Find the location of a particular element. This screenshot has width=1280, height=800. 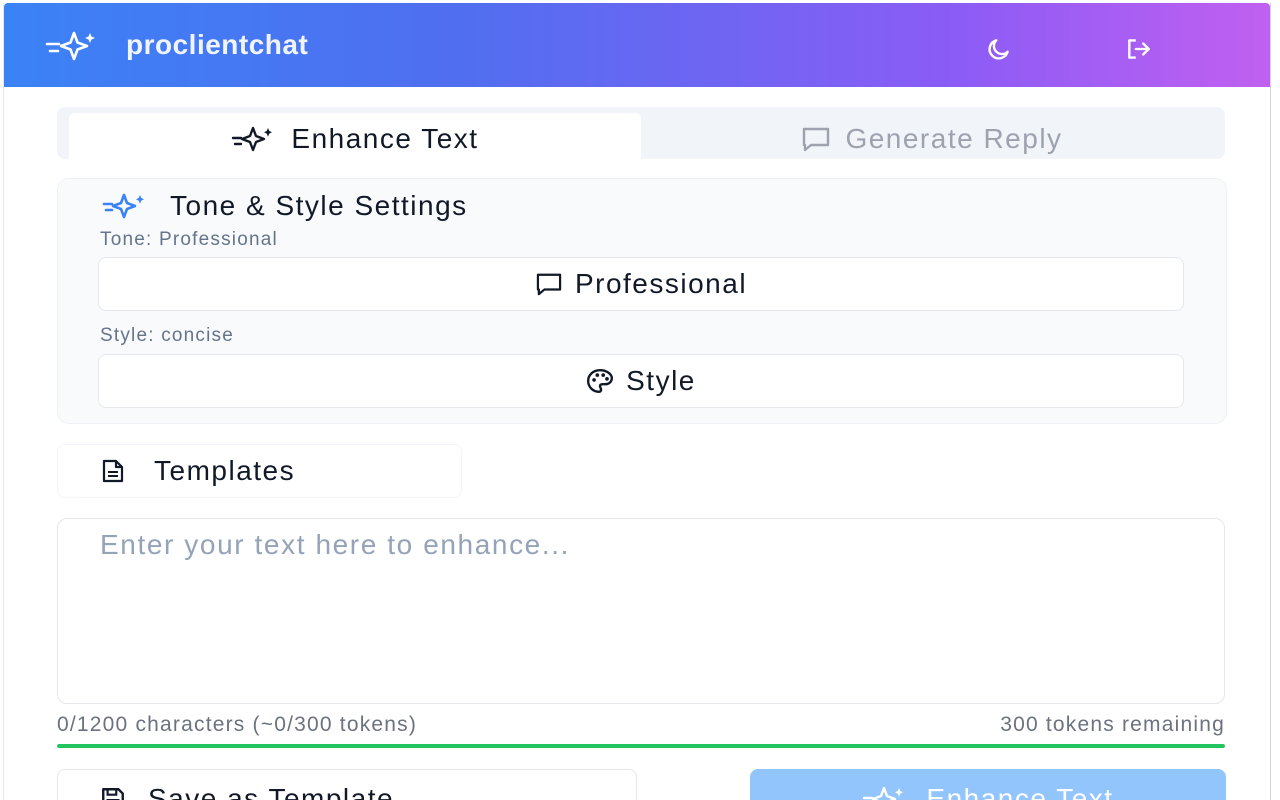

logout-icon is located at coordinates (1139, 49).